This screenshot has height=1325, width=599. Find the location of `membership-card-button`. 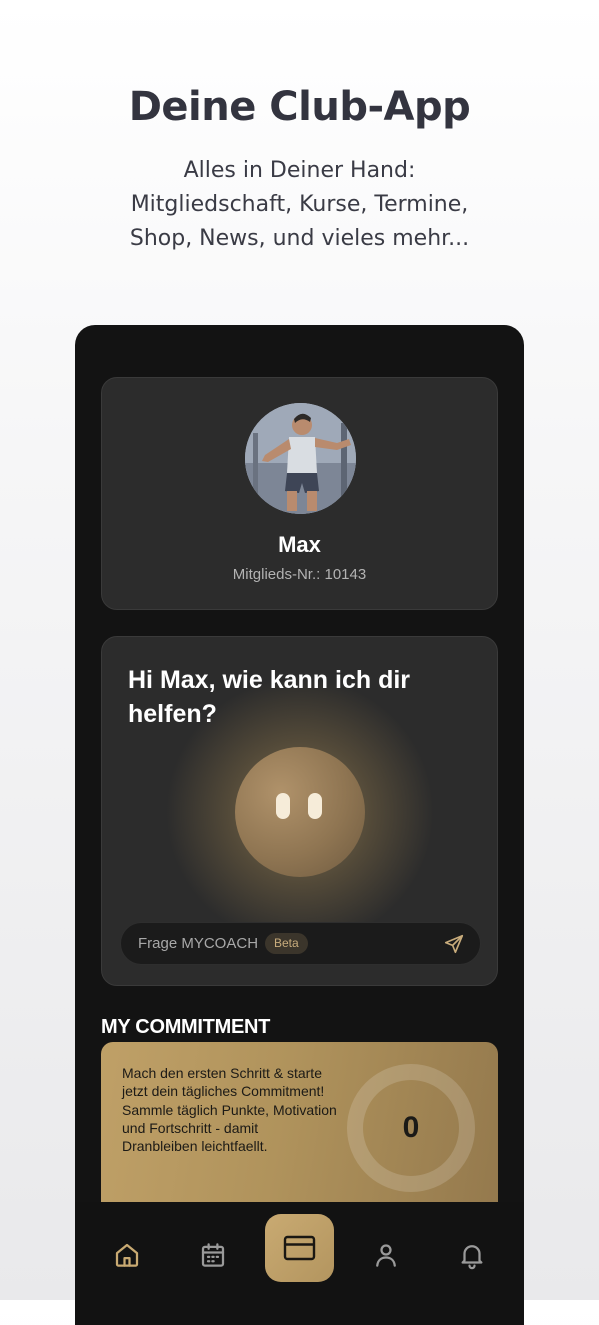

membership-card-button is located at coordinates (299, 1248).